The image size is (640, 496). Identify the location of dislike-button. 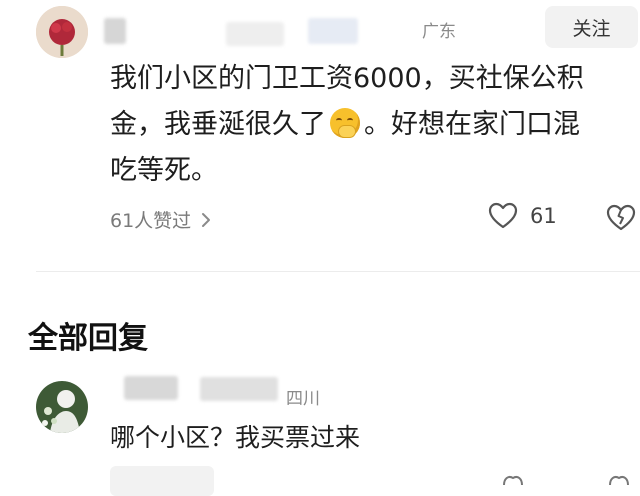
(621, 220).